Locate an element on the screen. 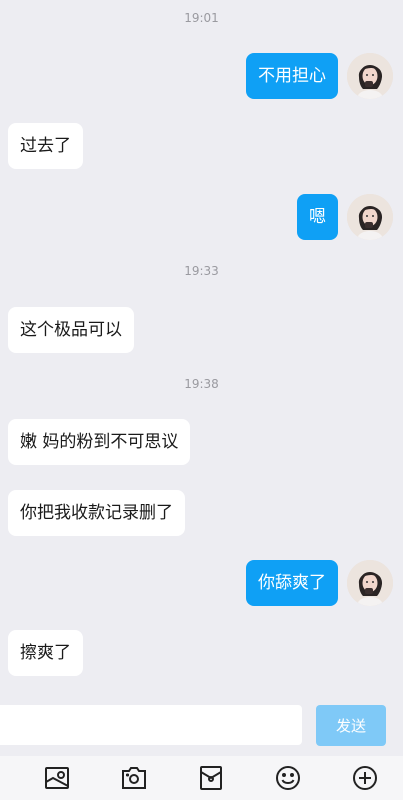  emoji-icon is located at coordinates (288, 778).